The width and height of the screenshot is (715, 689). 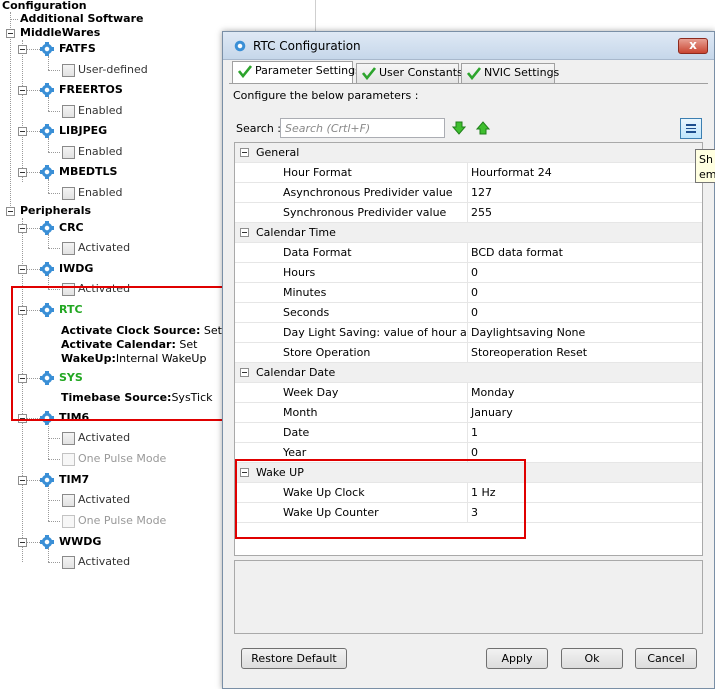 I want to click on tim6-one-pulse-checkbox, so click(x=68, y=459).